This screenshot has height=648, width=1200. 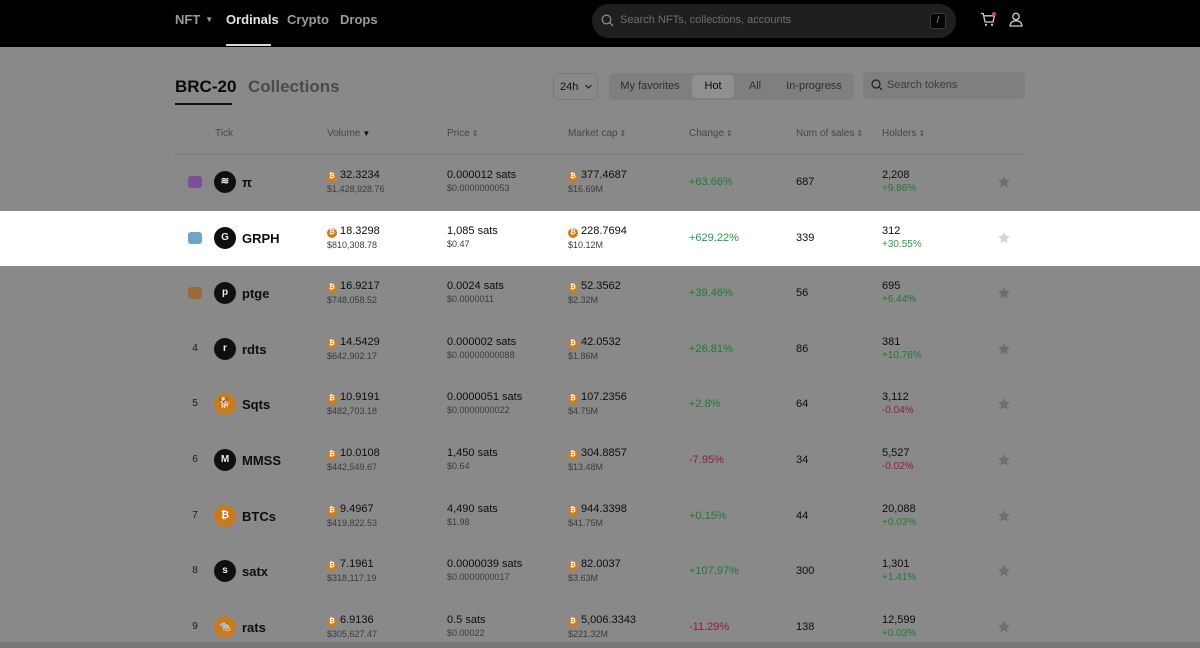 I want to click on rank-number: 6, so click(x=195, y=459).